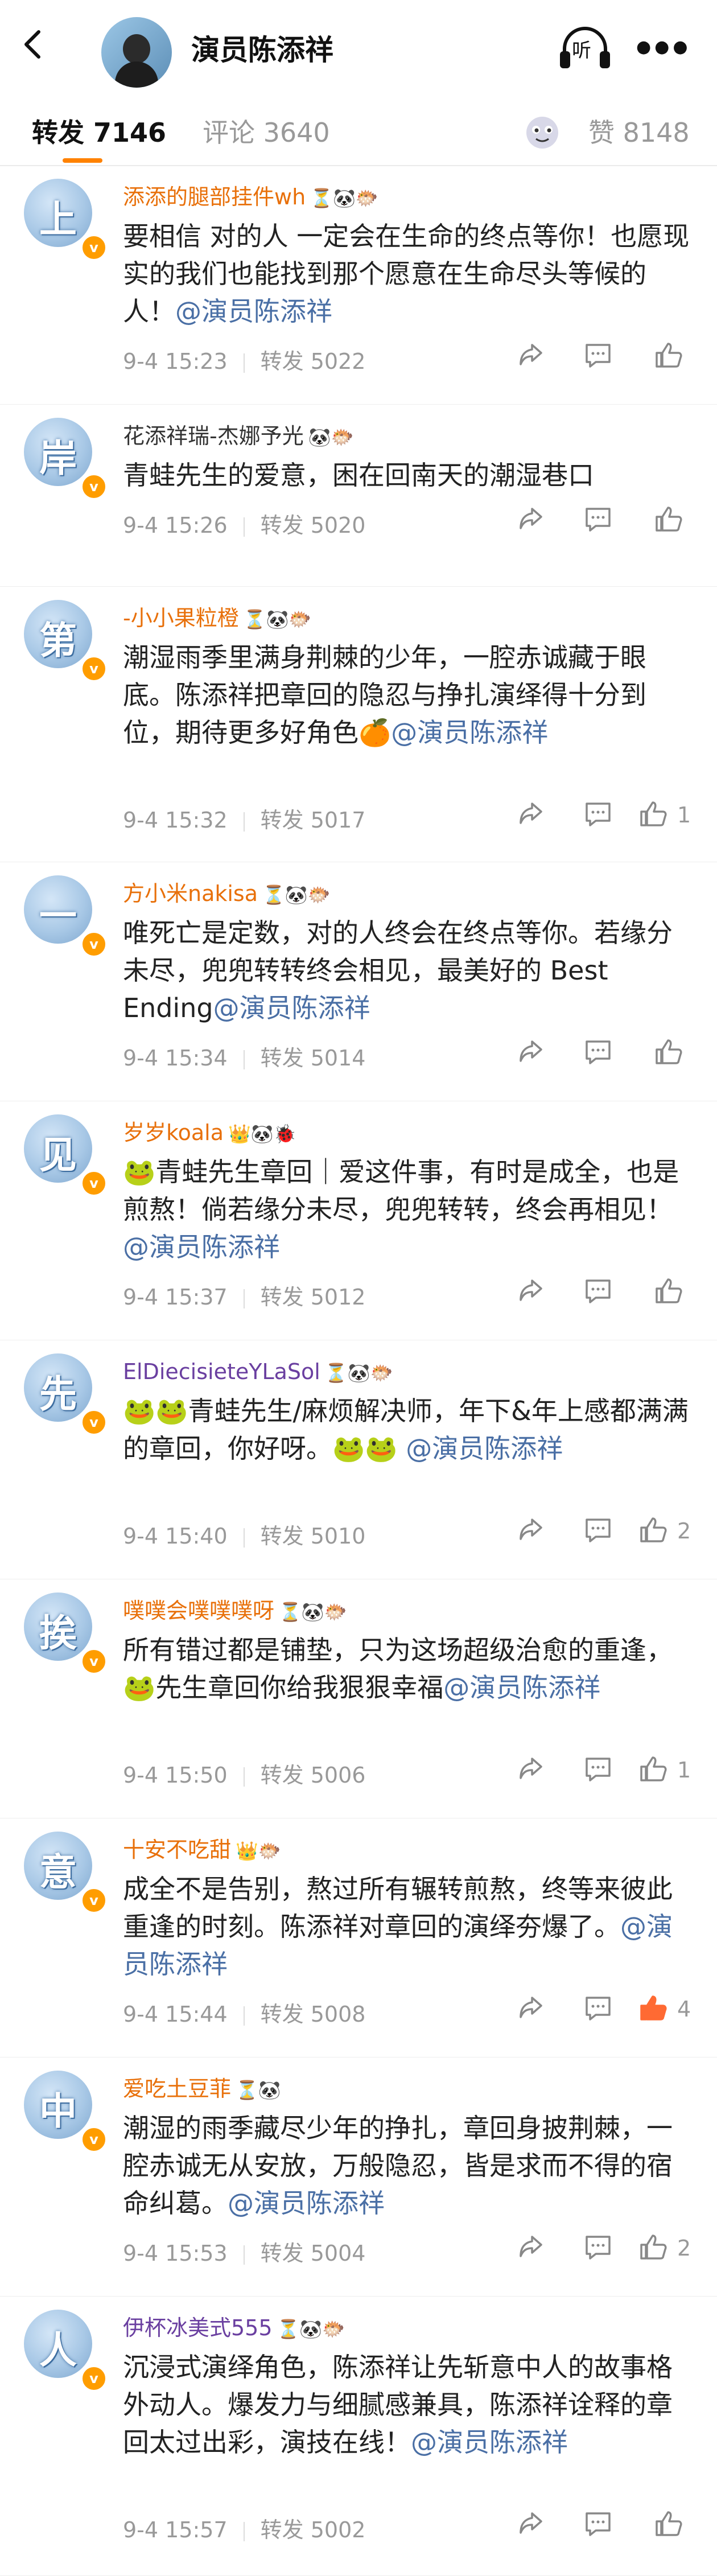 This screenshot has height=2576, width=717. What do you see at coordinates (358, 1373) in the screenshot?
I see `user-badge-icons: ⏳🐼🐡` at bounding box center [358, 1373].